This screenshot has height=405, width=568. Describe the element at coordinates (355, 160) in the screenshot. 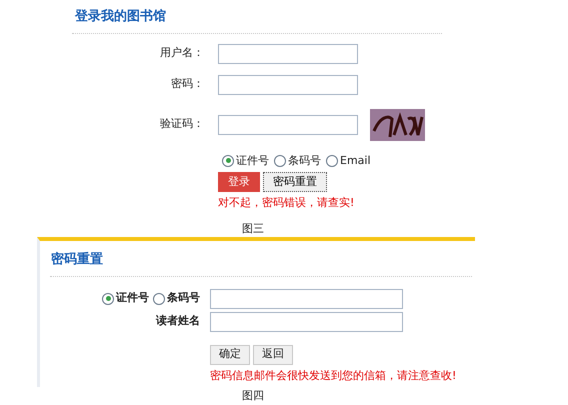

I see `radio-label: Email` at that location.